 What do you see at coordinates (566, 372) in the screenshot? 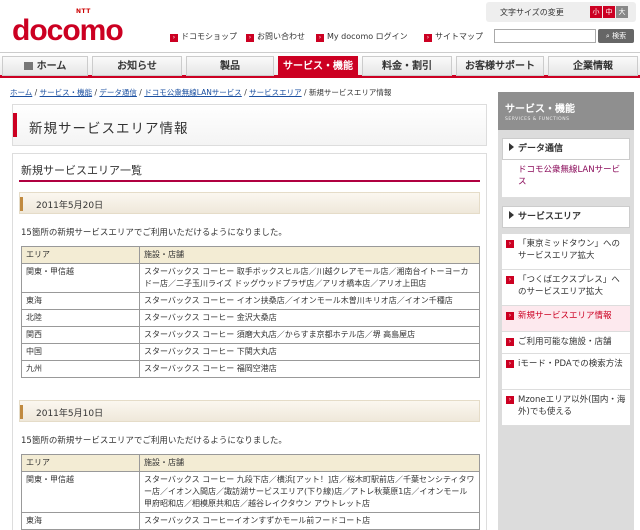
I see `sidebar-item-imode-search: › iモード・PDAでの検索方法` at bounding box center [566, 372].